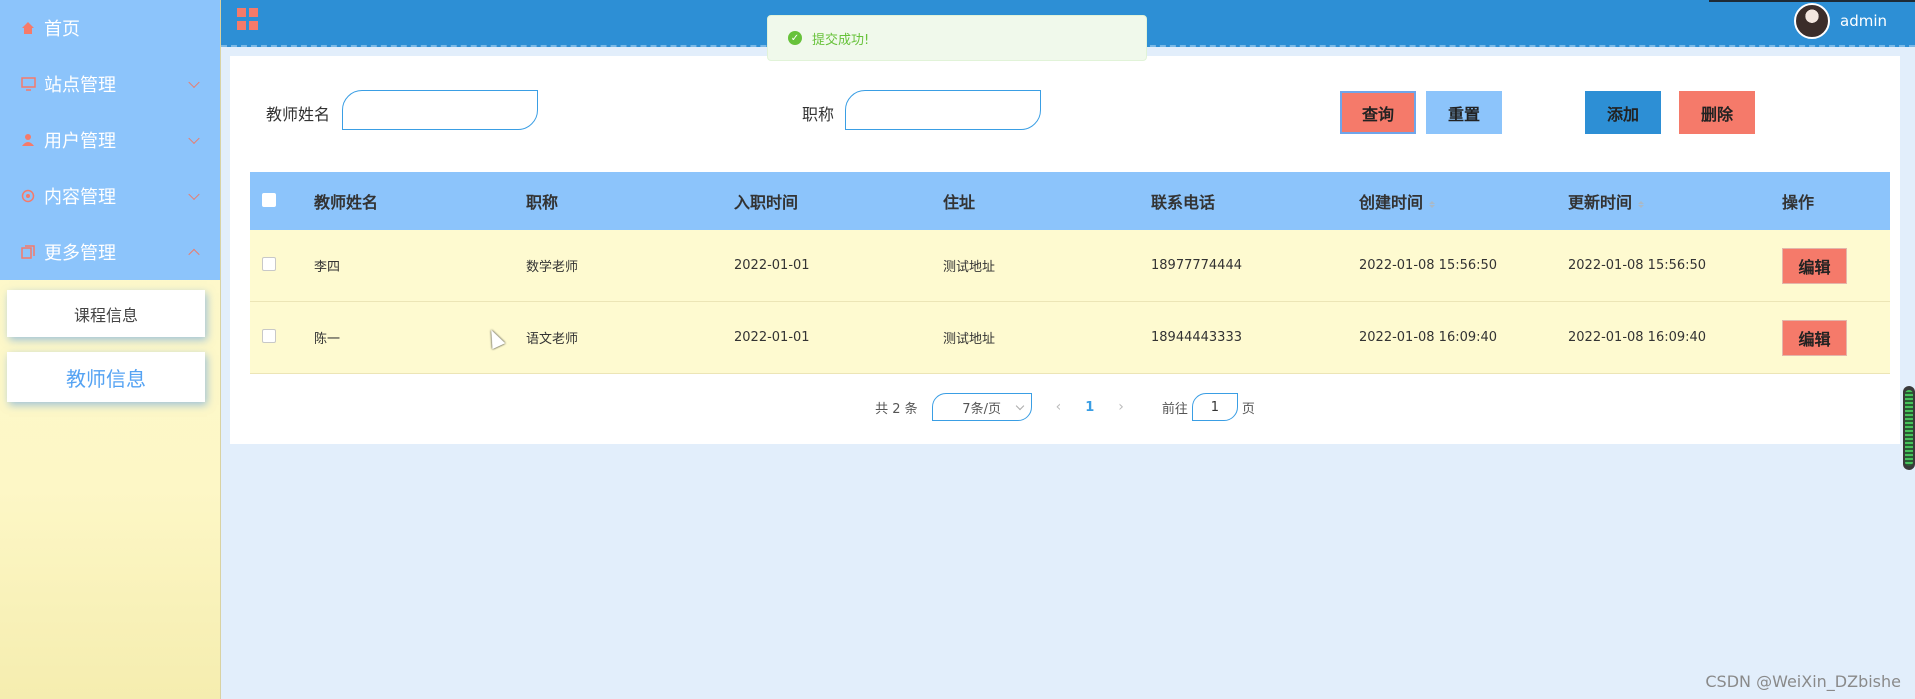 The height and width of the screenshot is (699, 1915). What do you see at coordinates (80, 85) in the screenshot?
I see `sidebar-item-label: 站点管理` at bounding box center [80, 85].